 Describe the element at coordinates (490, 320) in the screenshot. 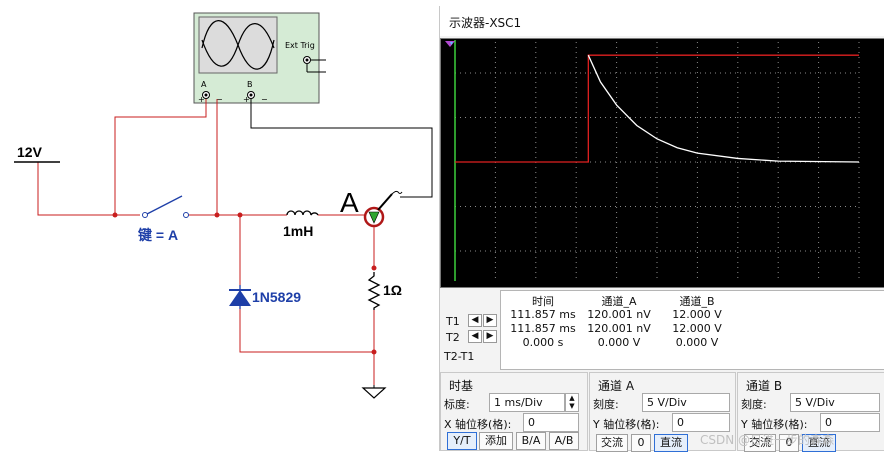

I see `t1-right-button: ▶` at that location.